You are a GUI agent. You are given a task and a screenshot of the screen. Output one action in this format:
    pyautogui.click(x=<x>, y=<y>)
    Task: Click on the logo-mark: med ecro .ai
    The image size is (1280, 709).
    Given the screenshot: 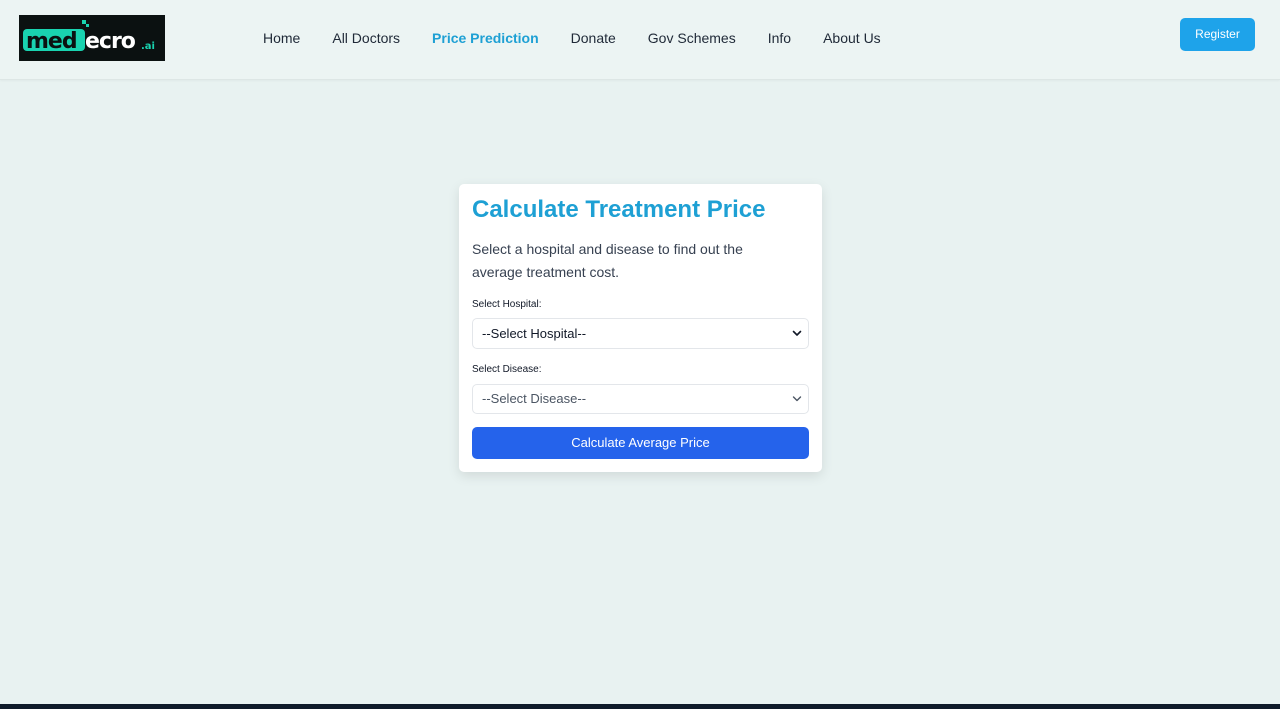 What is the action you would take?
    pyautogui.click(x=92, y=38)
    